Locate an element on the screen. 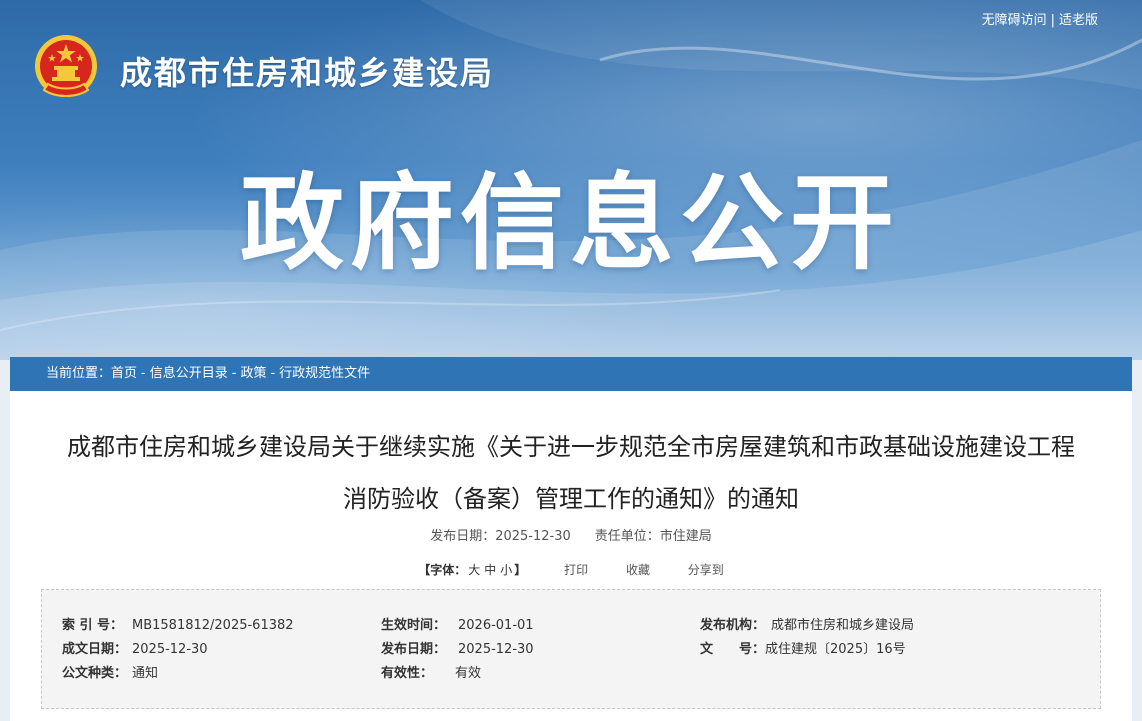  breadcrumb-prefix: 当前位置： is located at coordinates (79, 373).